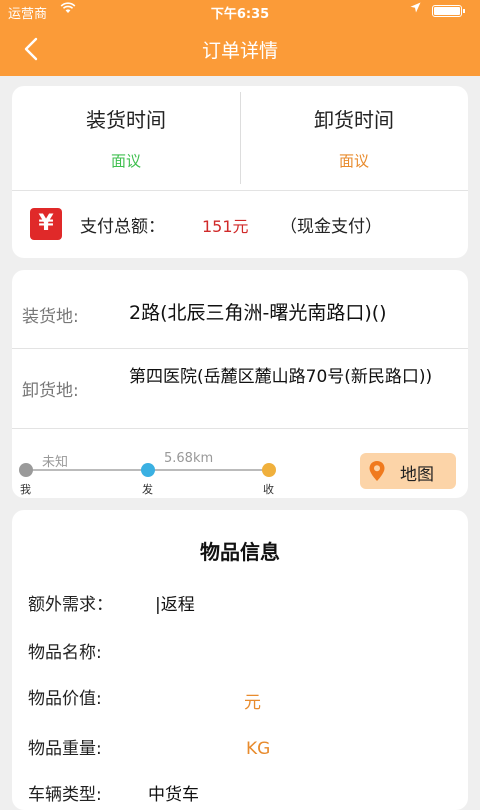  I want to click on route-point-pickup-label: 发, so click(147, 489).